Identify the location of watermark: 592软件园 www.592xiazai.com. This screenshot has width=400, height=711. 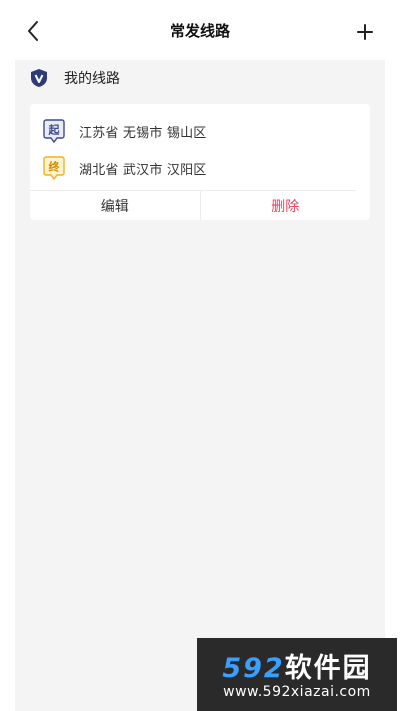
(297, 674).